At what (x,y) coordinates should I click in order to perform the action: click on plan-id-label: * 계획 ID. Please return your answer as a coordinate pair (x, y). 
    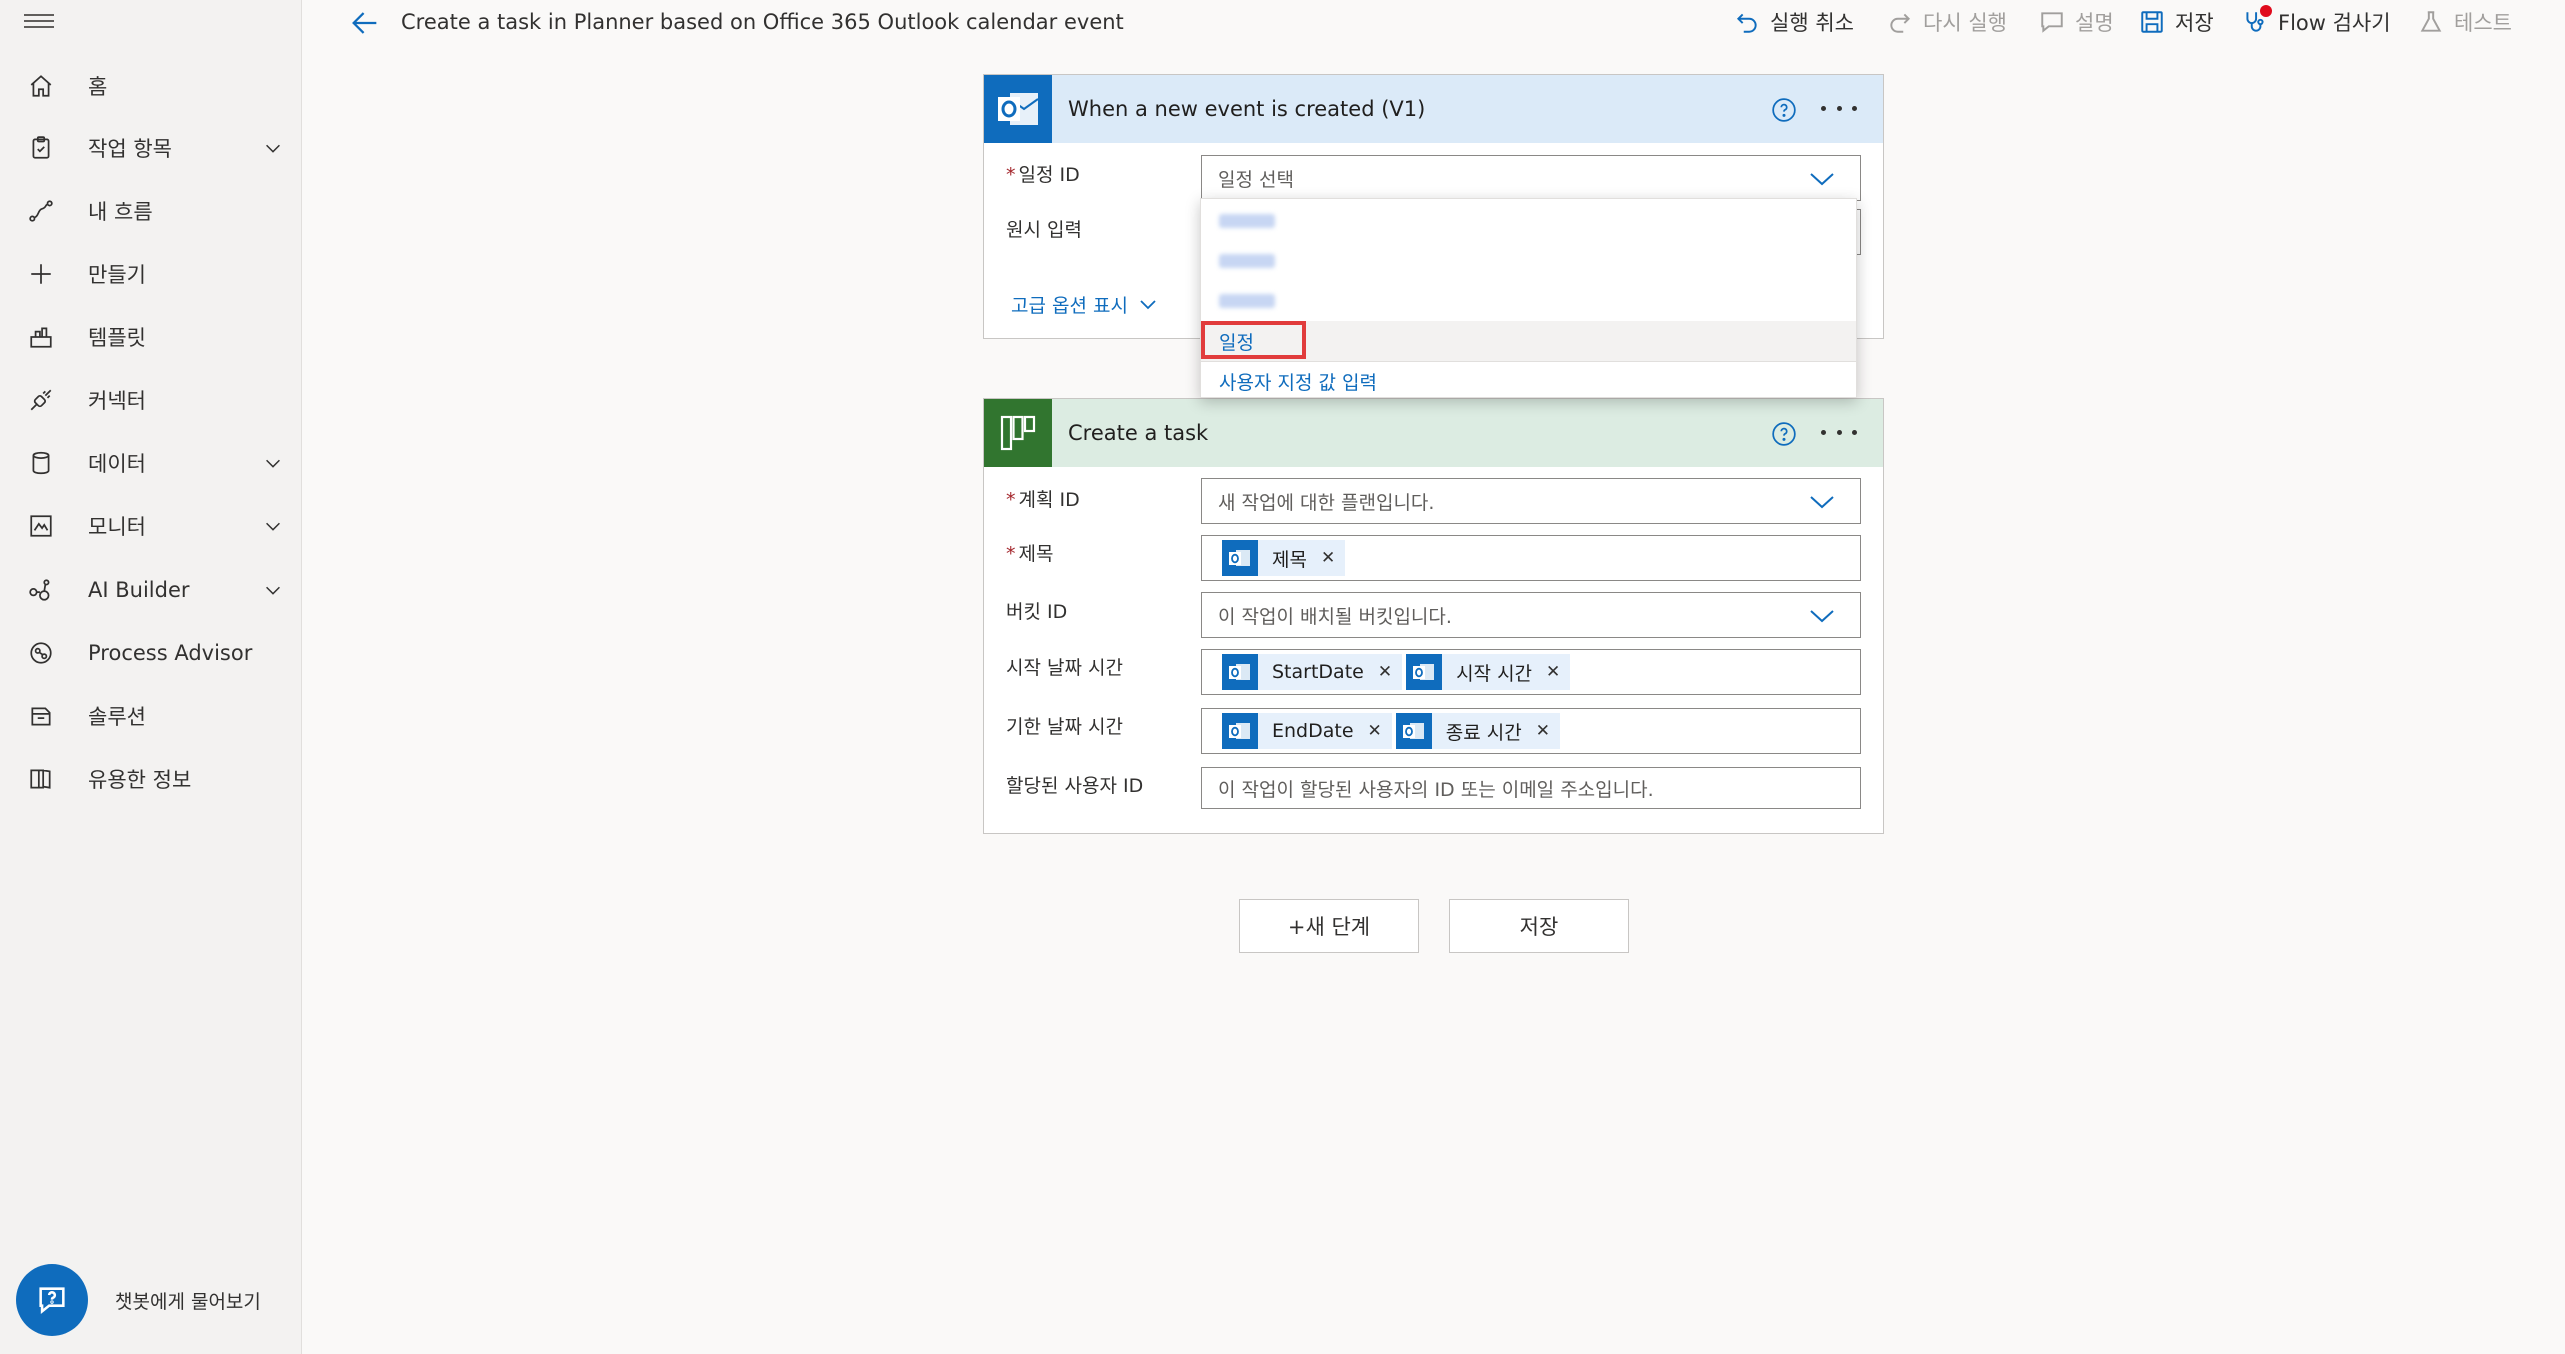
    Looking at the image, I should click on (1043, 500).